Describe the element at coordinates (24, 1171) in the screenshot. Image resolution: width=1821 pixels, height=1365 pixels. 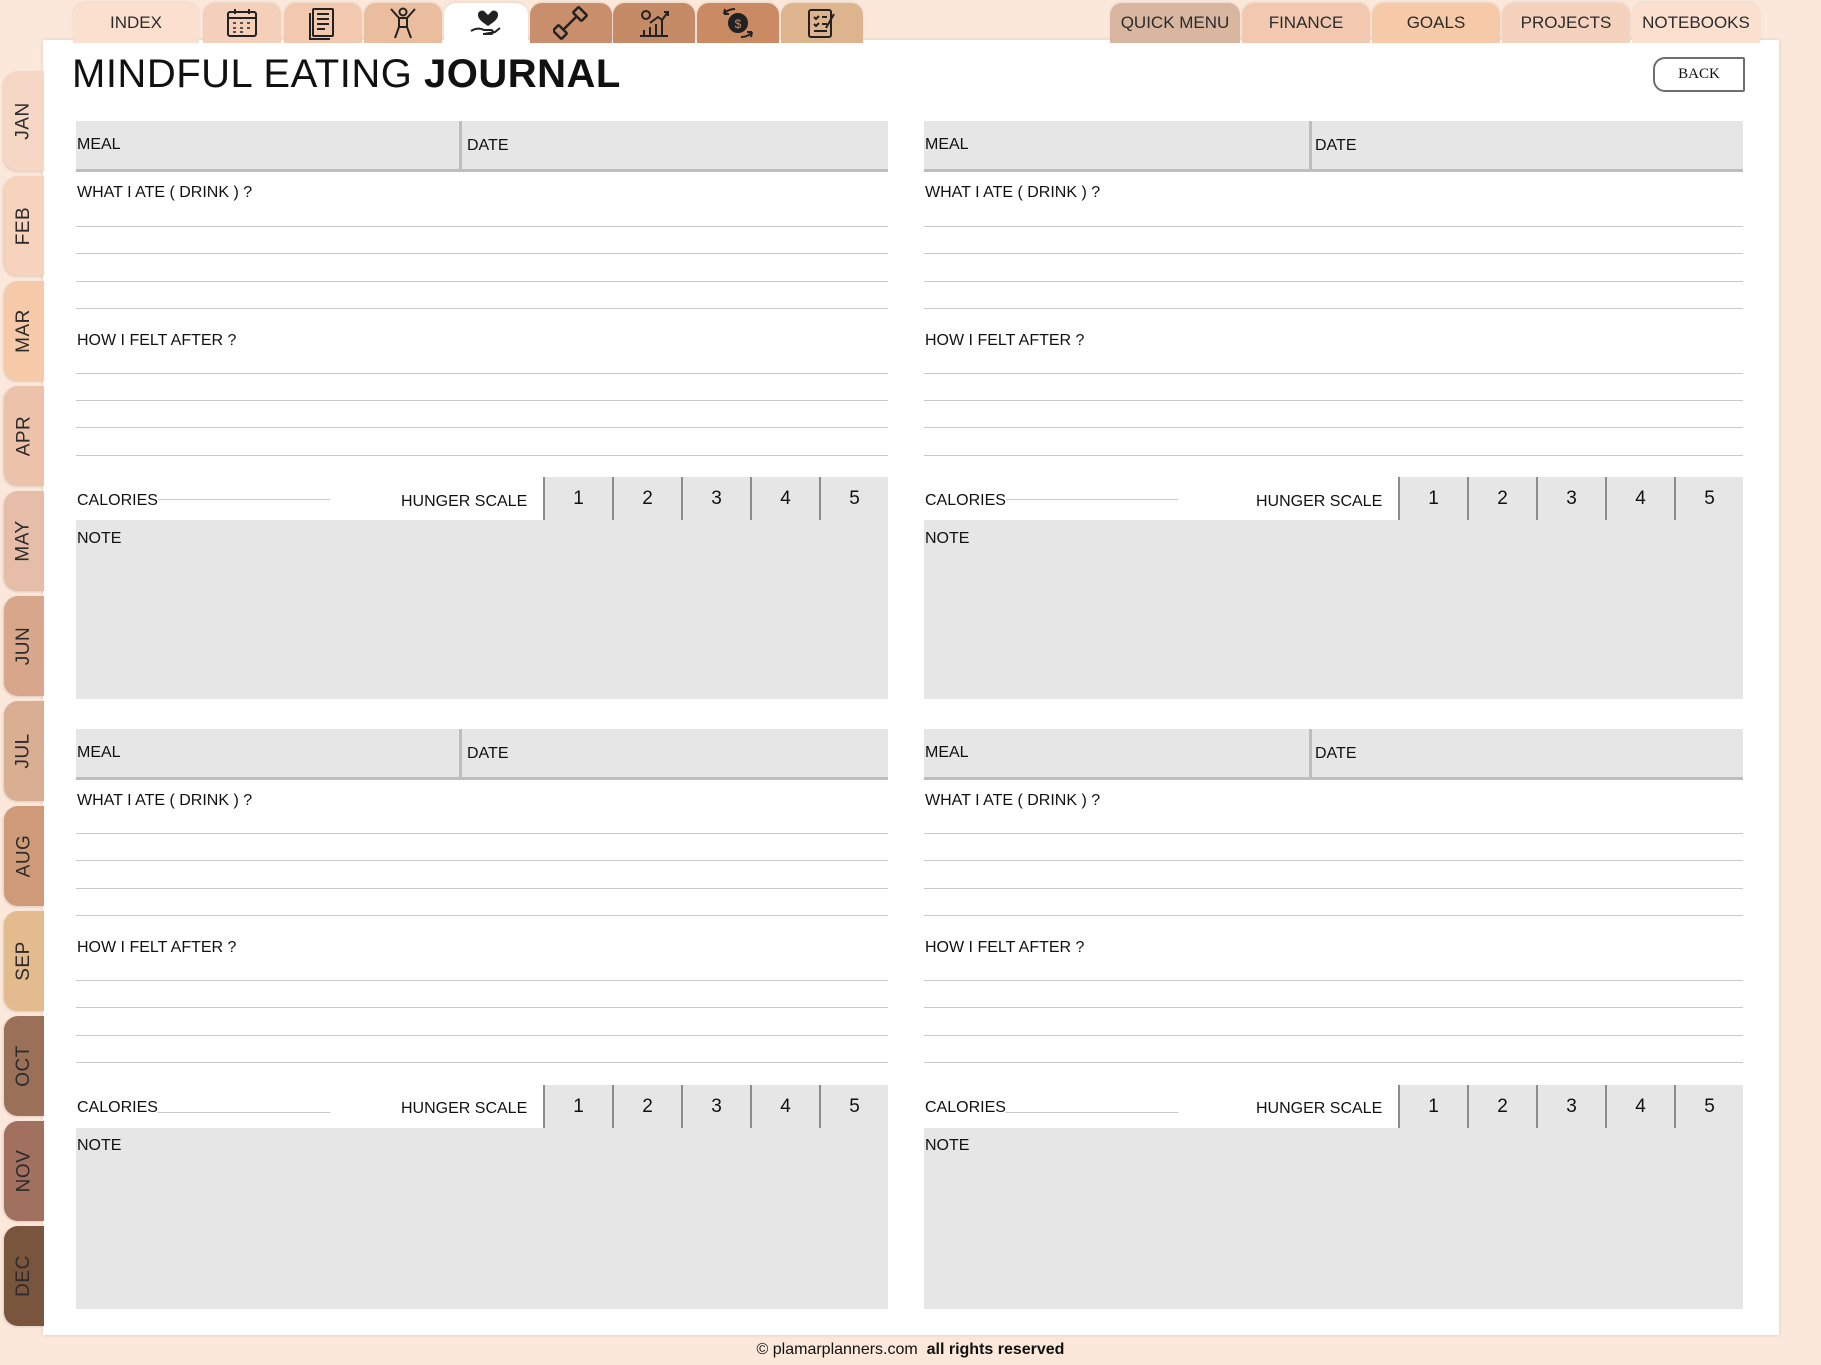
I see `month-tab-nov: NOV` at that location.